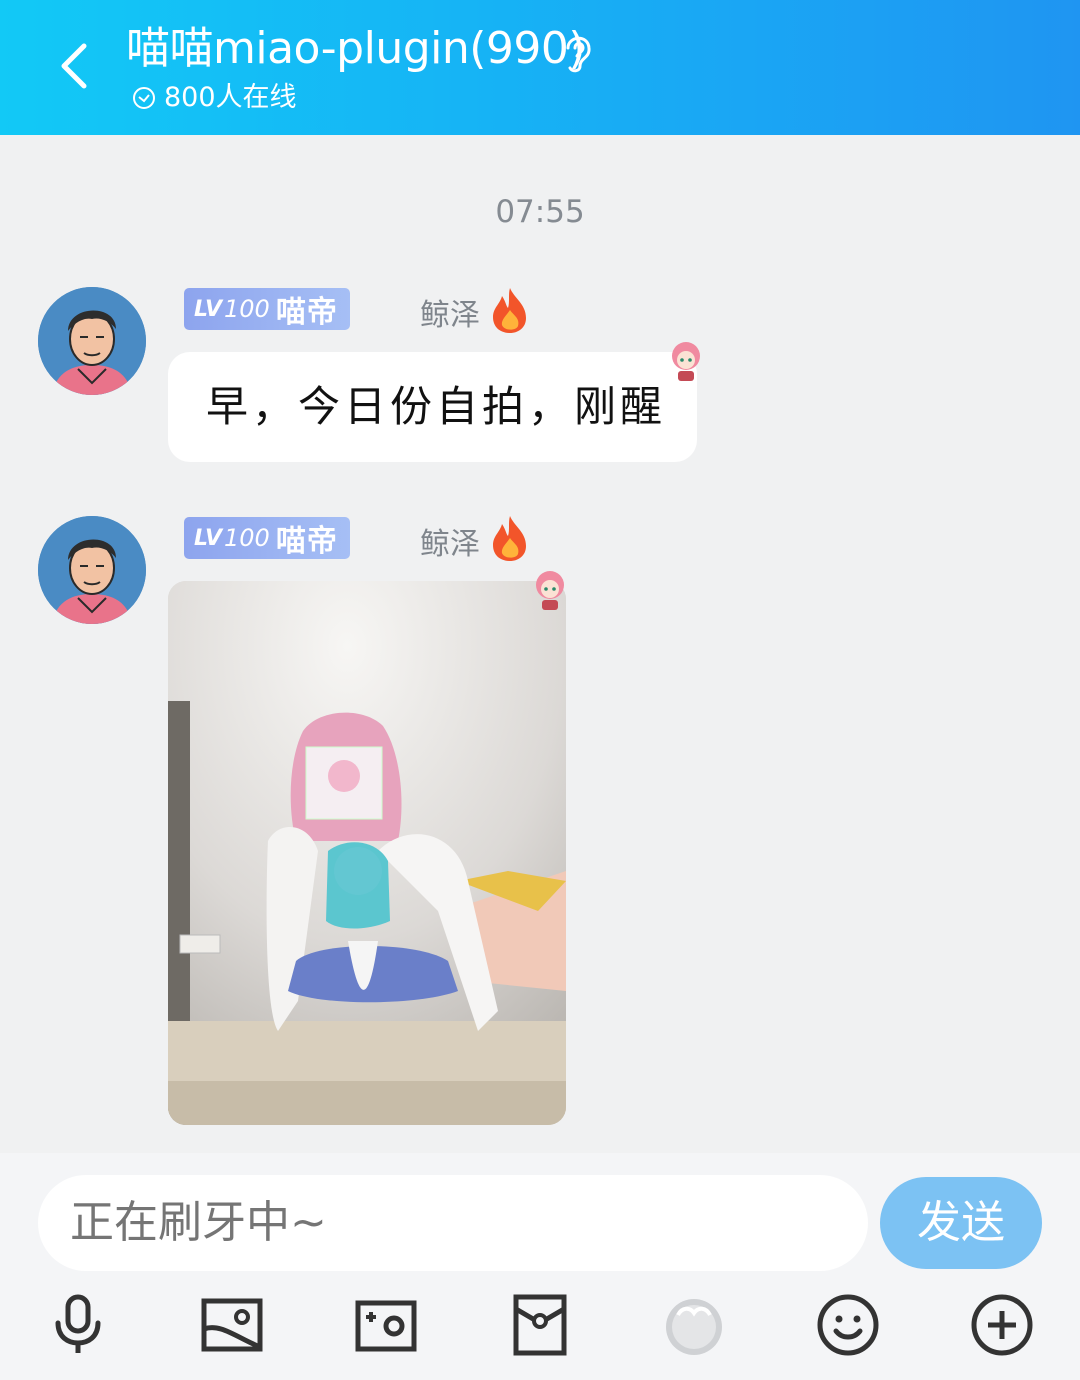 This screenshot has height=1380, width=1080. I want to click on camera-icon, so click(386, 1325).